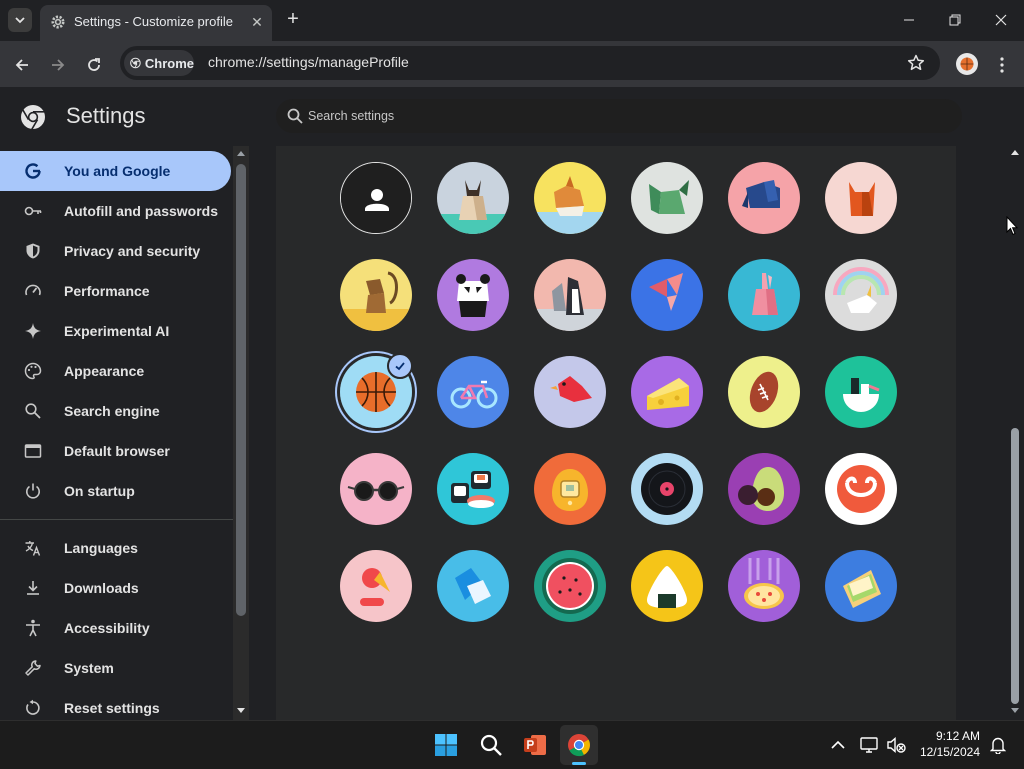 The height and width of the screenshot is (769, 1024). What do you see at coordinates (948, 752) in the screenshot?
I see `clock-date: 12/15/2024` at bounding box center [948, 752].